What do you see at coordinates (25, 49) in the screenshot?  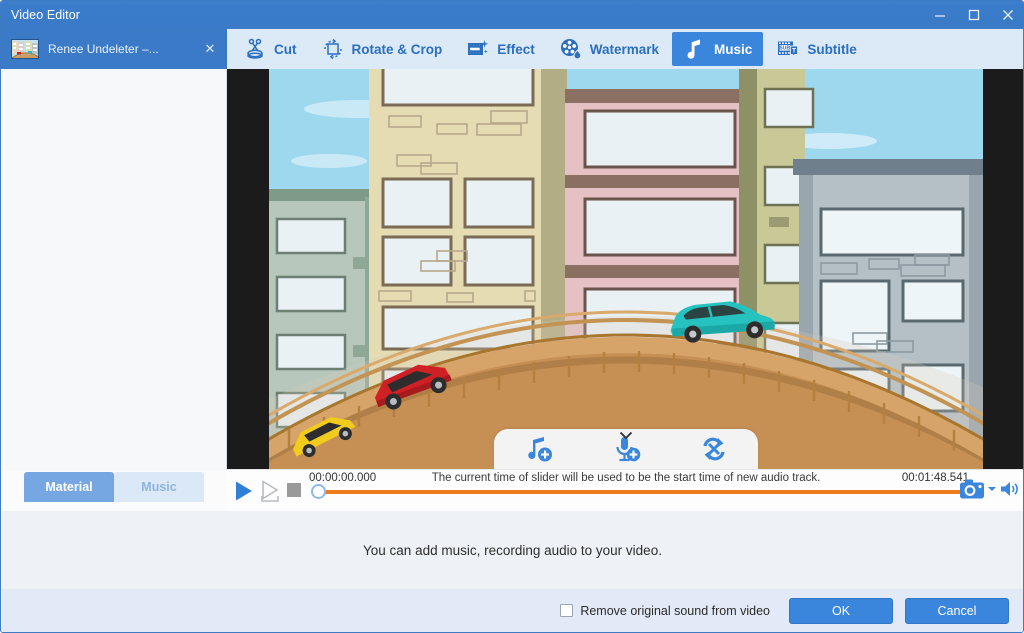 I see `document-thumbnail` at bounding box center [25, 49].